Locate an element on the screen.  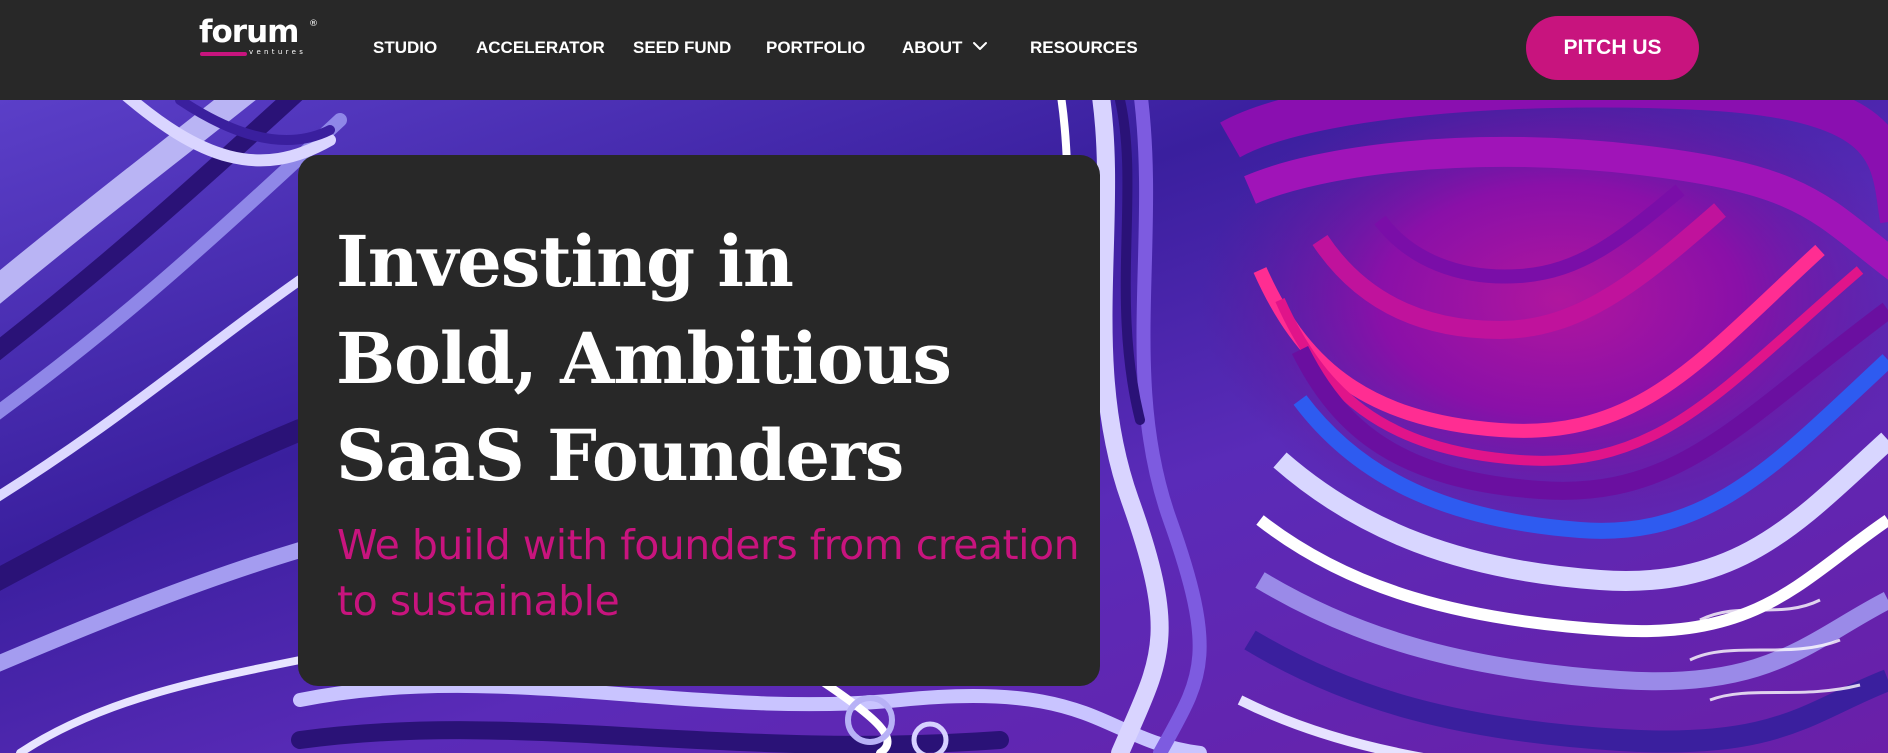
nav-item-portfolio: PORTFOLIO is located at coordinates (815, 48).